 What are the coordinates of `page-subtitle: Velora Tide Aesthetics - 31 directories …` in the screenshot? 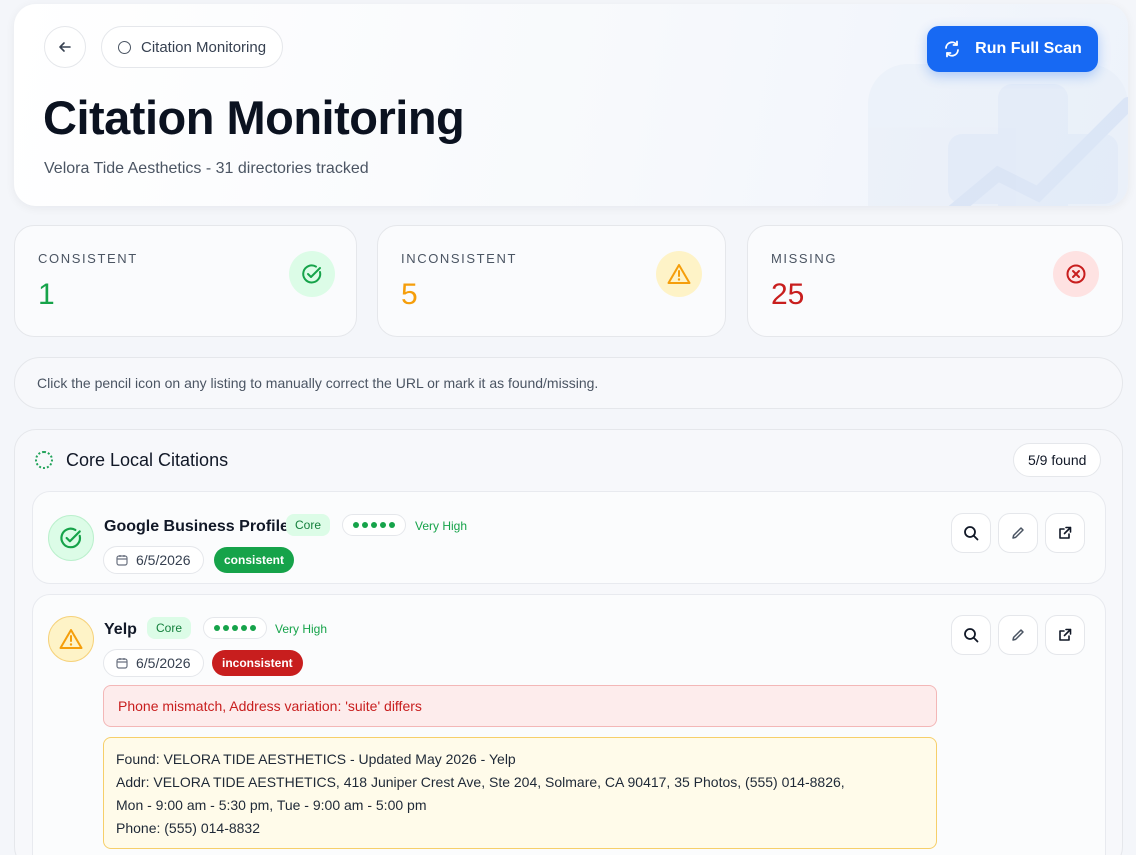 It's located at (206, 168).